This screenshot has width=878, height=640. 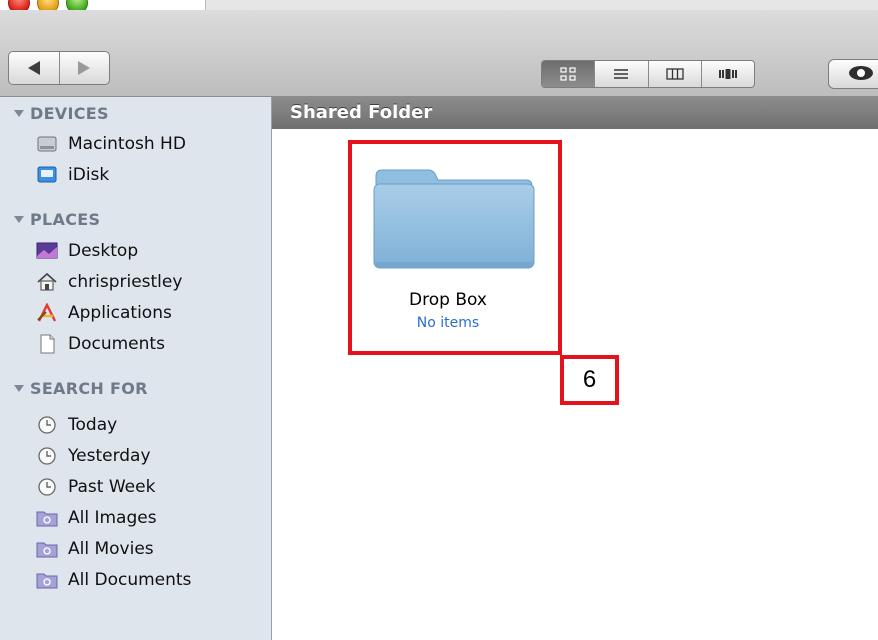 What do you see at coordinates (130, 580) in the screenshot?
I see `sidebar-item-label: All Documents` at bounding box center [130, 580].